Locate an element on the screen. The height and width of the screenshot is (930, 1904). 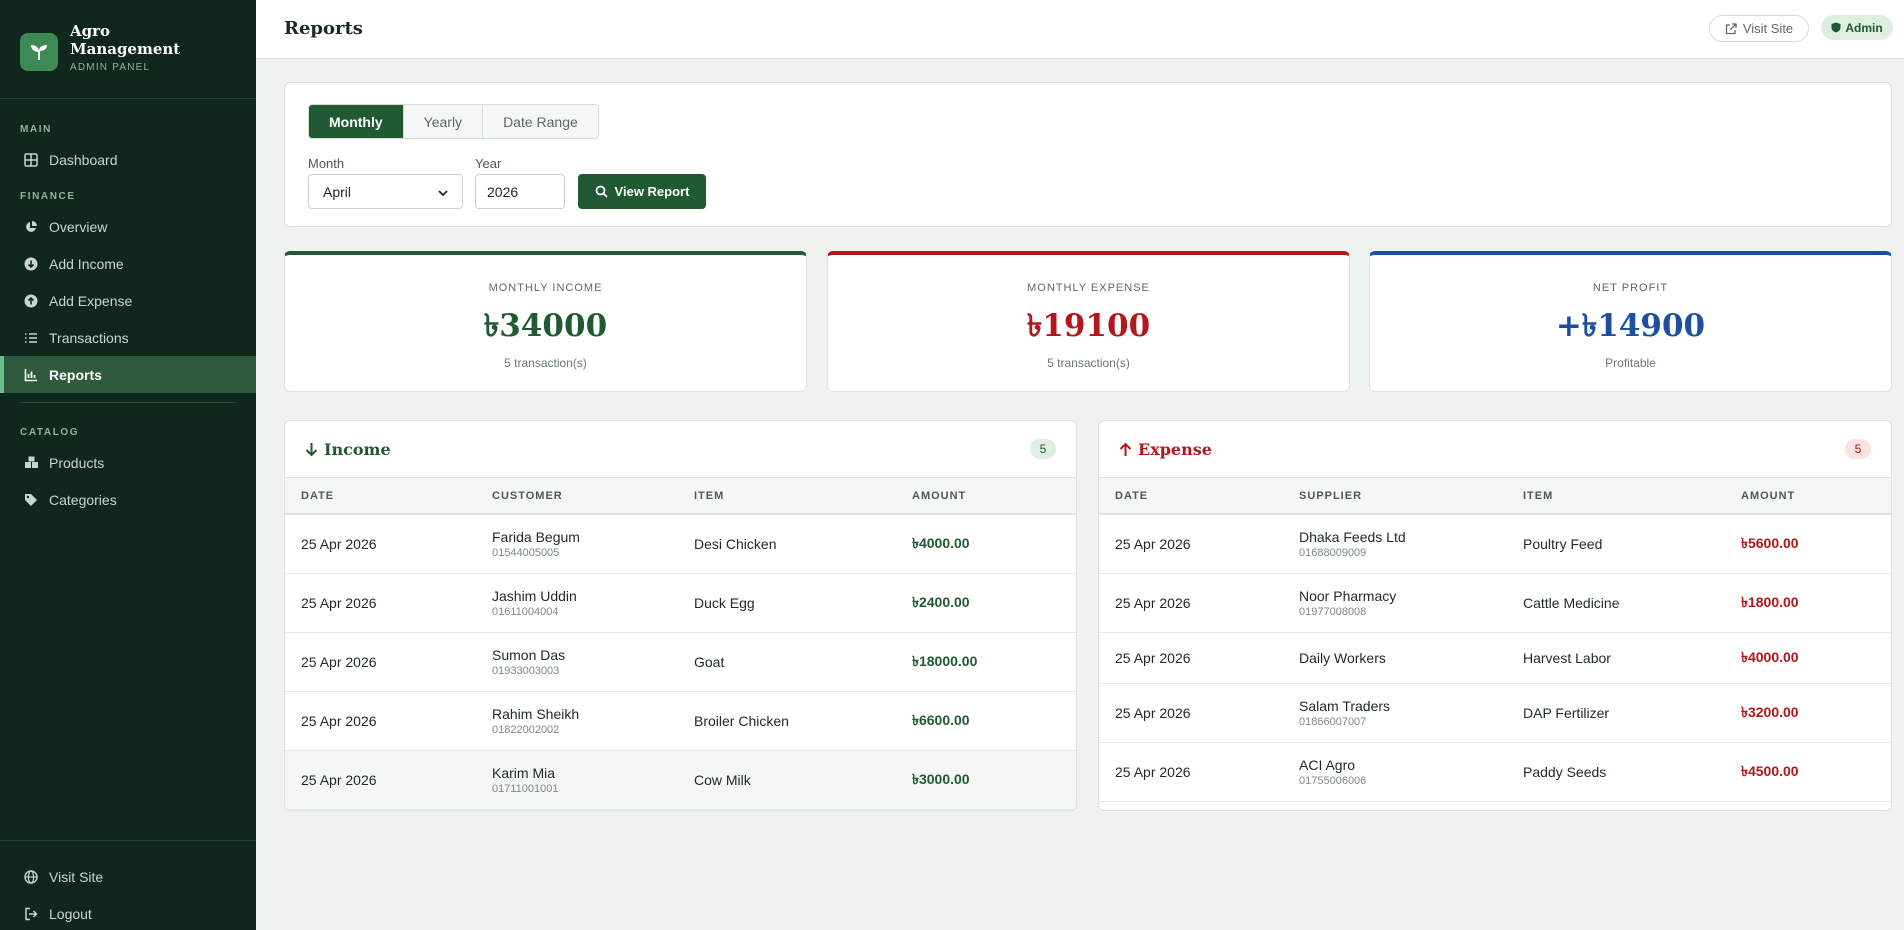
row-customer: Karim Mia 01711001001 is located at coordinates (577, 780).